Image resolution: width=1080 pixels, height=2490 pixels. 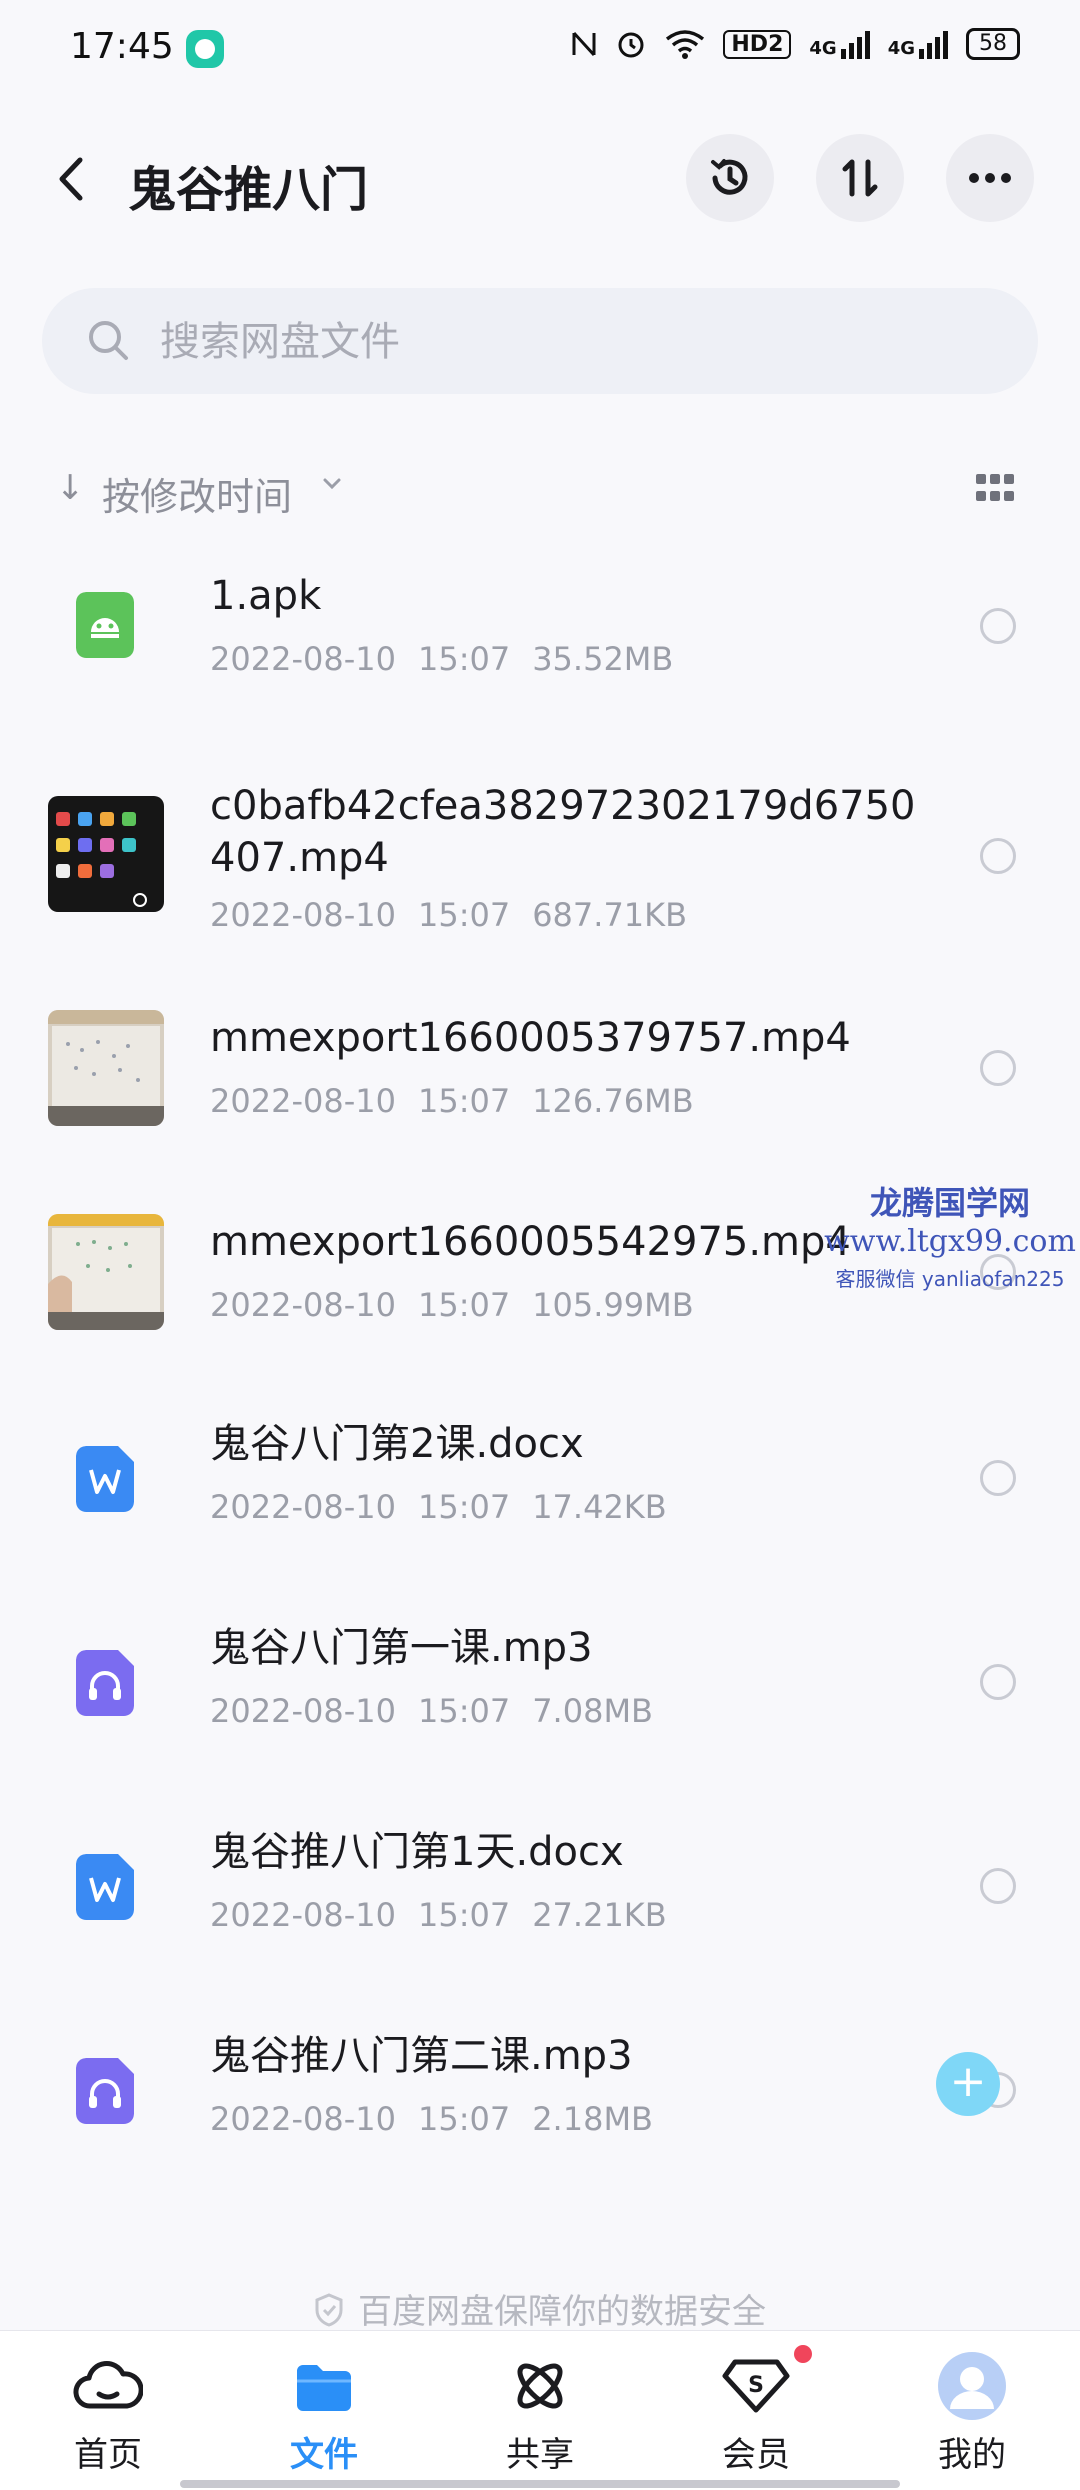 I want to click on grid-view-icon, so click(x=995, y=489).